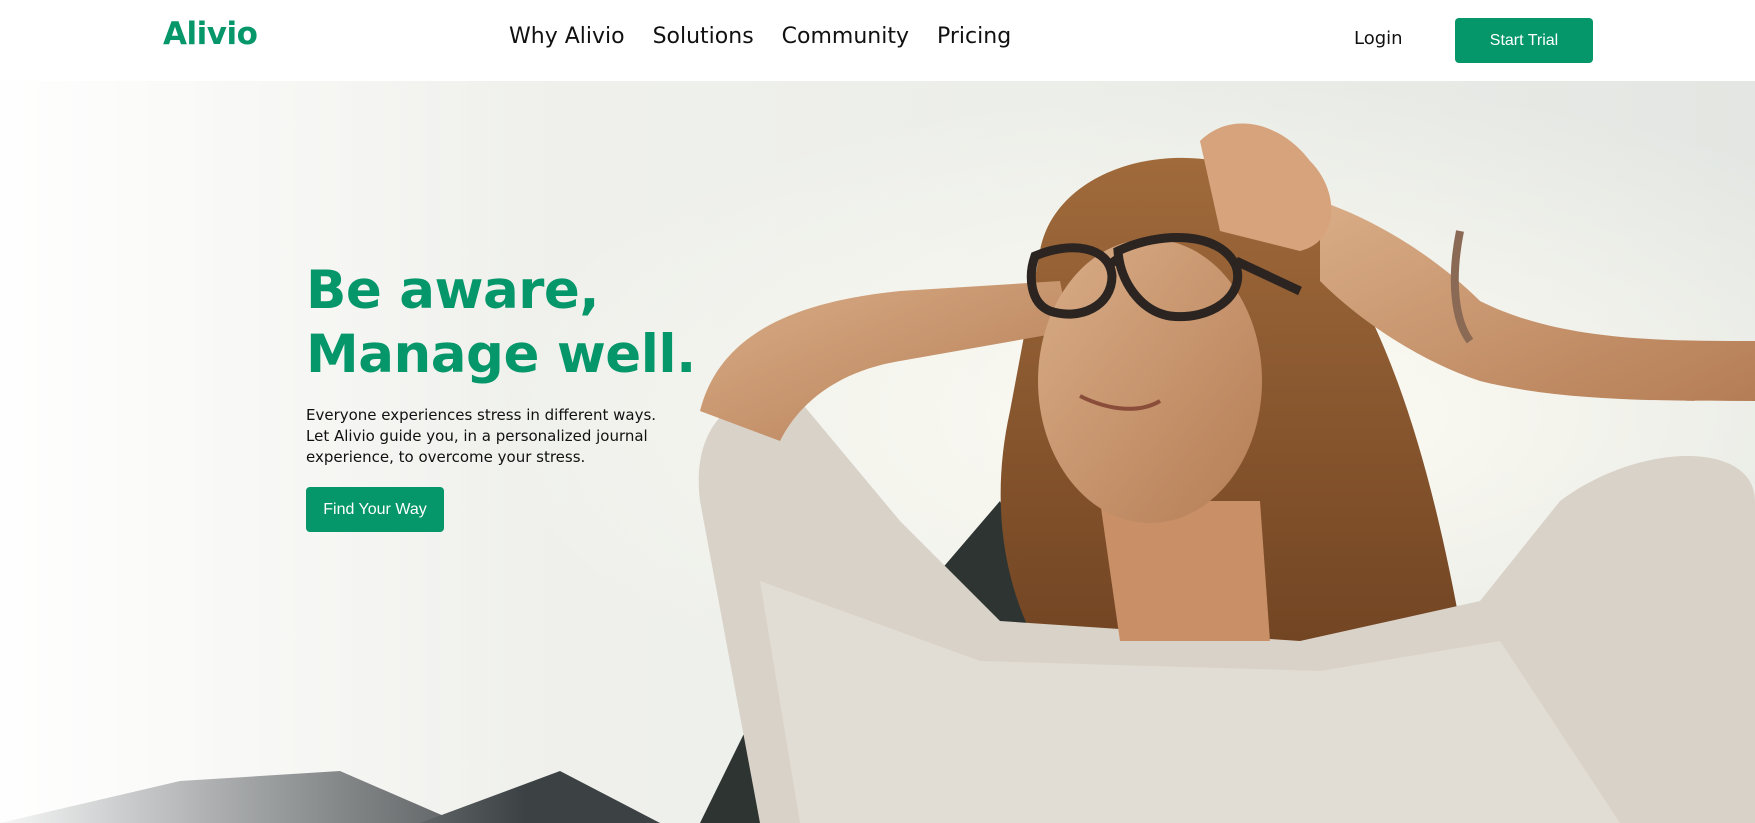  I want to click on description-line-3: experience, to overcome your stress., so click(446, 457).